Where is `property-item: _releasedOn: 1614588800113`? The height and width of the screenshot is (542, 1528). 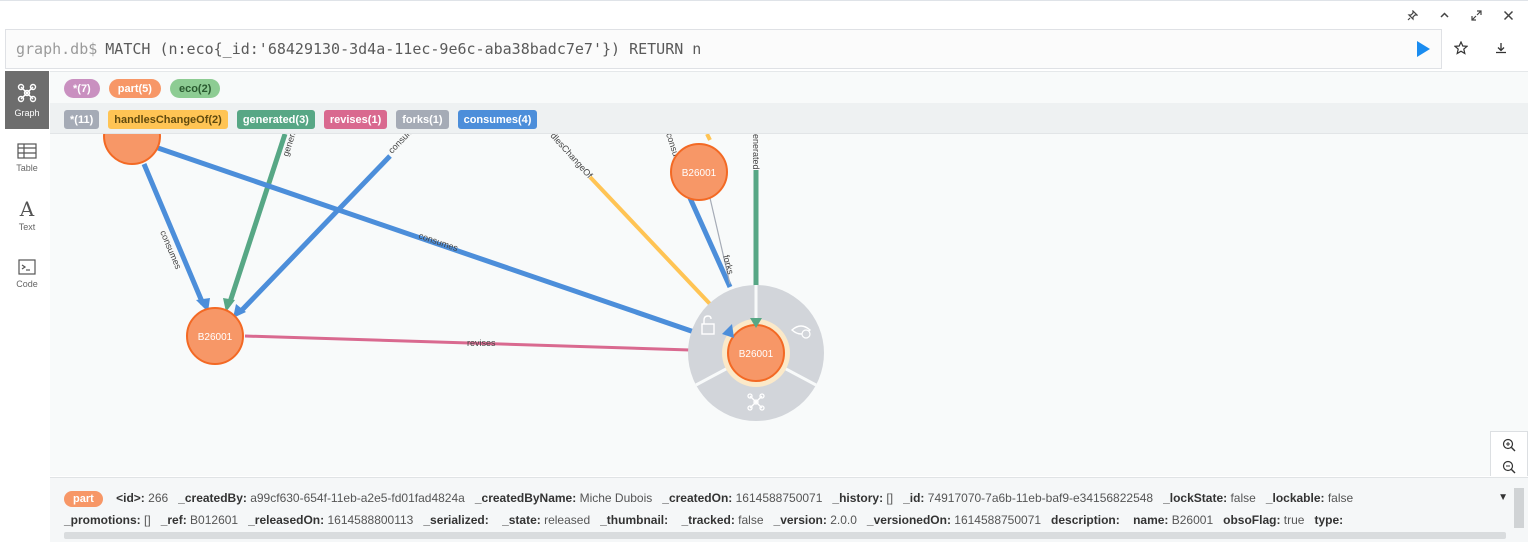 property-item: _releasedOn: 1614588800113 is located at coordinates (330, 520).